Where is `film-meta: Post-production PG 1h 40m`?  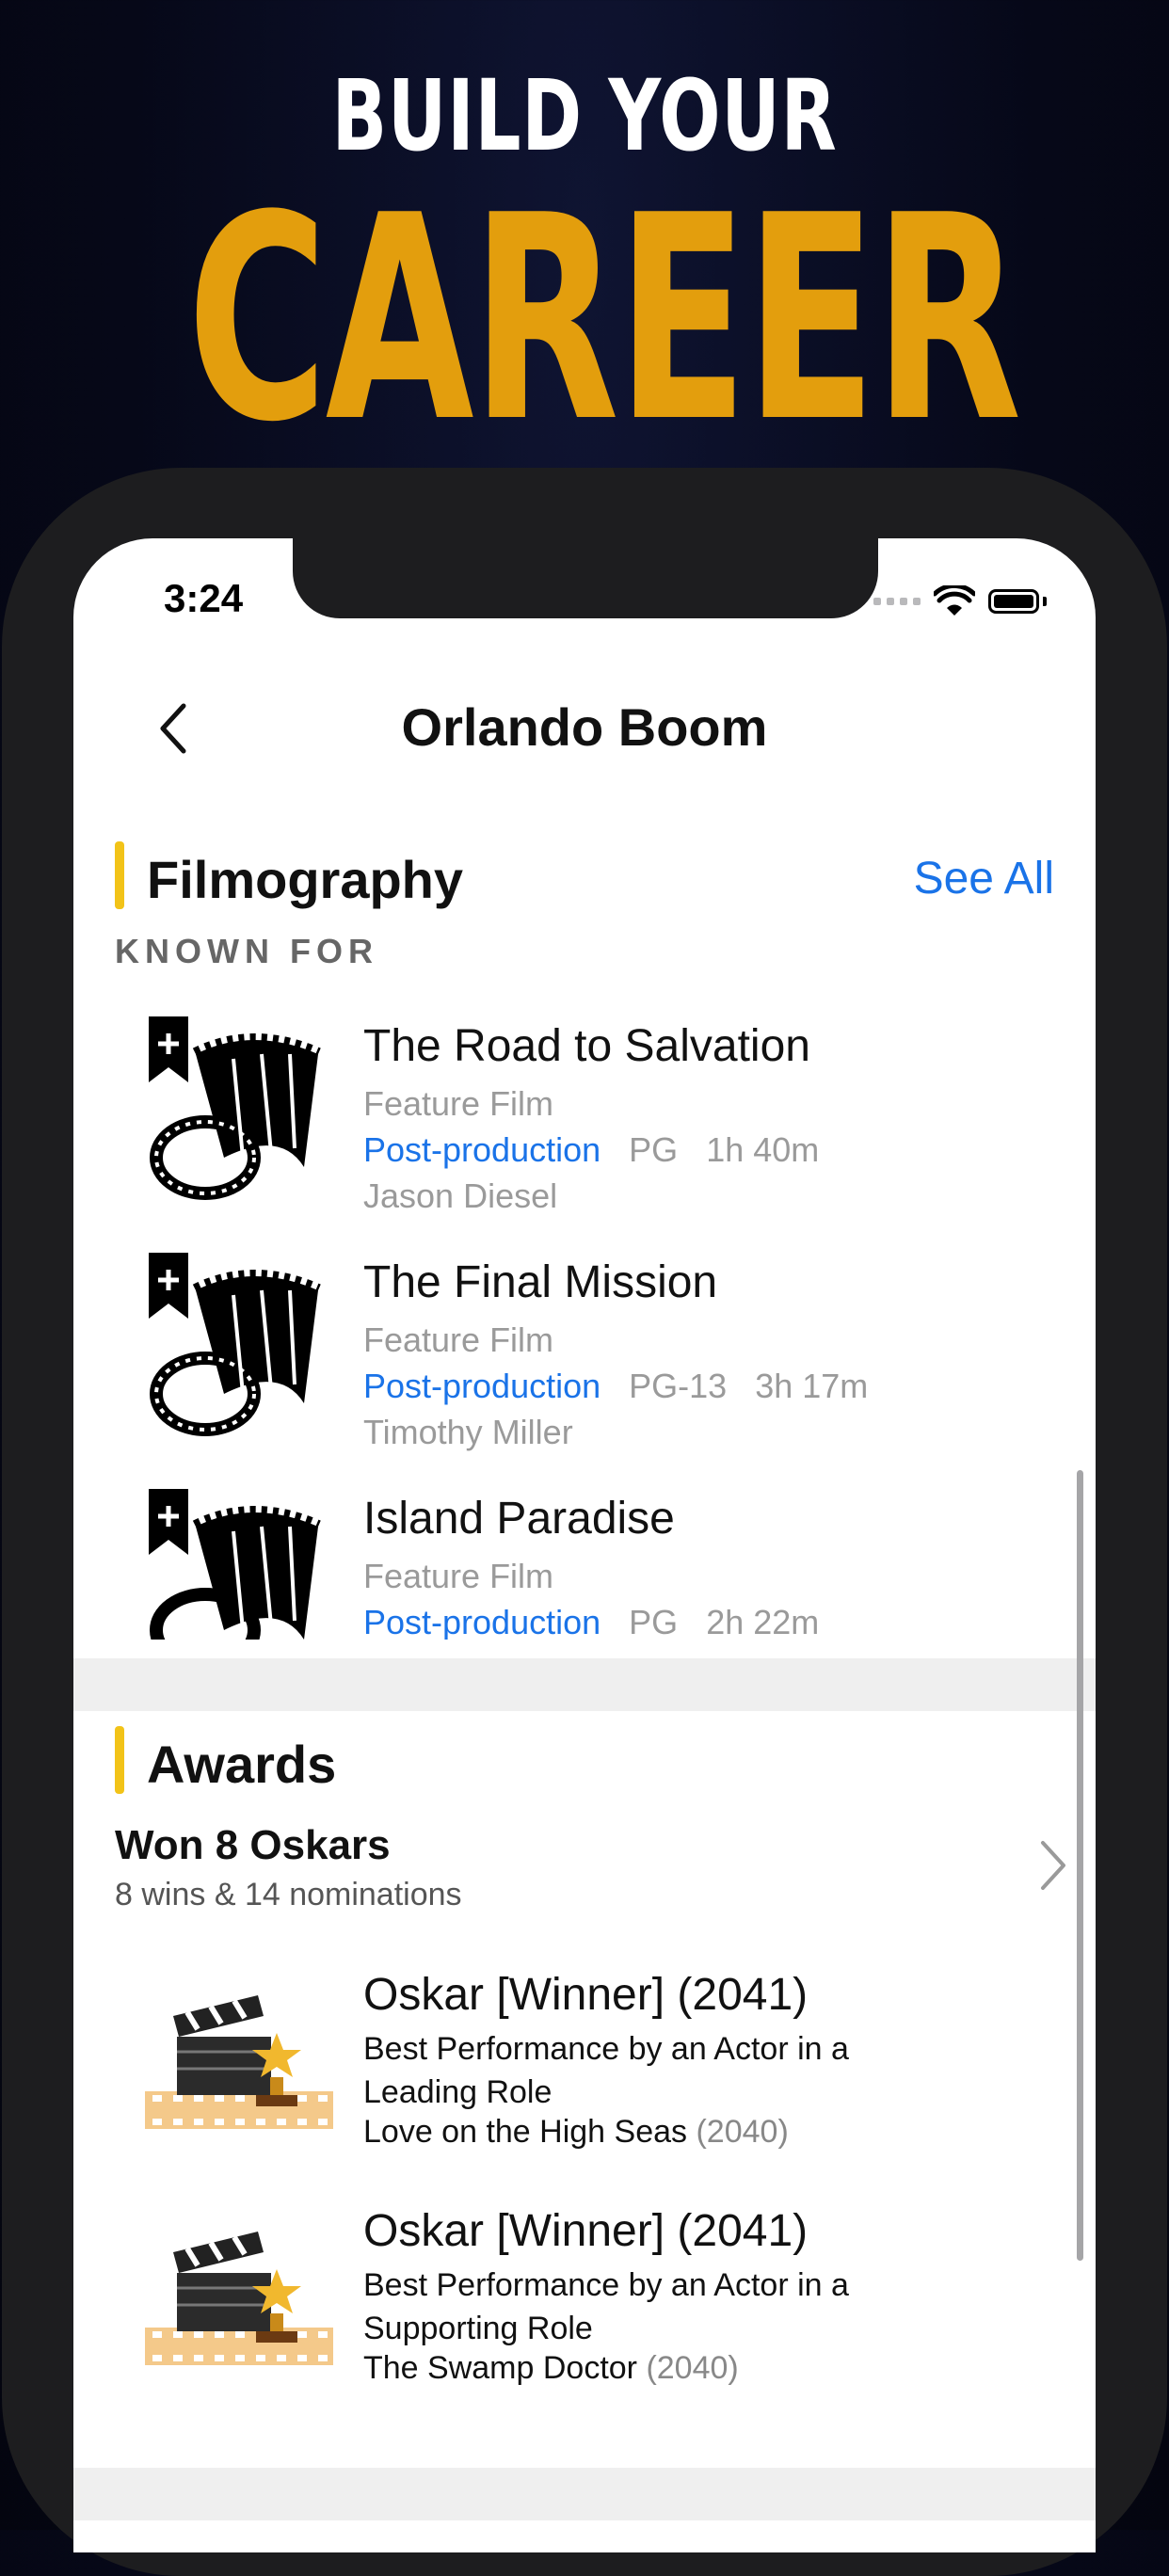 film-meta: Post-production PG 1h 40m is located at coordinates (591, 1150).